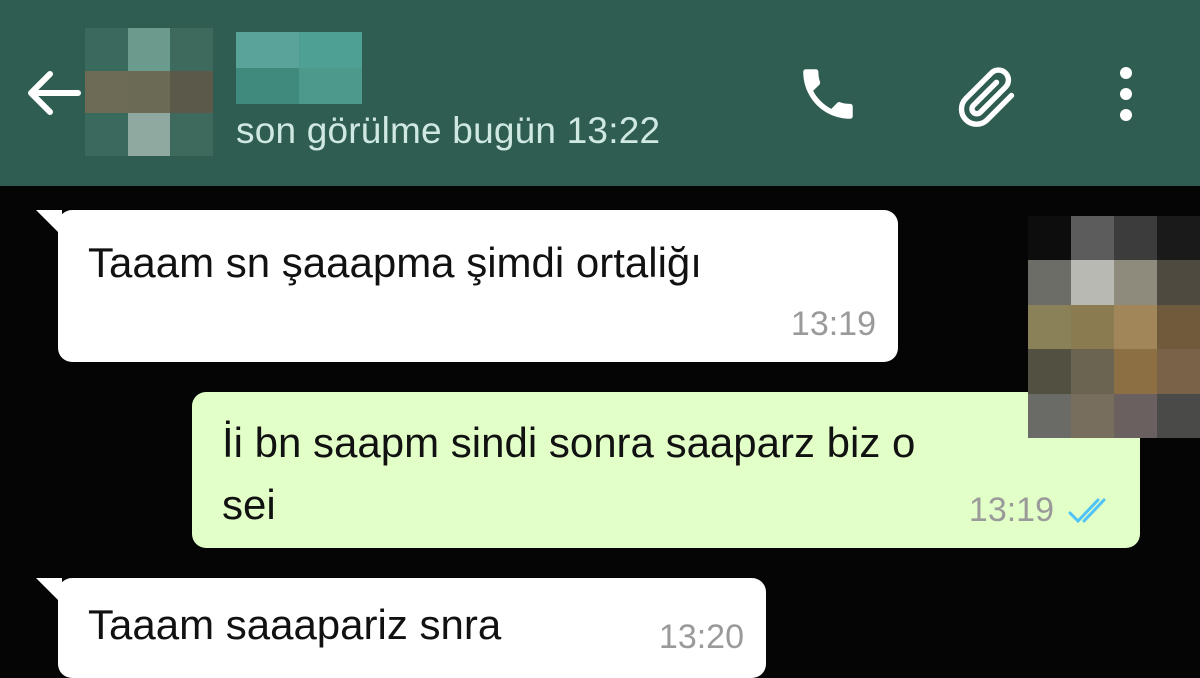 The width and height of the screenshot is (1200, 678). Describe the element at coordinates (395, 262) in the screenshot. I see `message-text: Taaam sn şaaapma şimdi ortaliğı` at that location.